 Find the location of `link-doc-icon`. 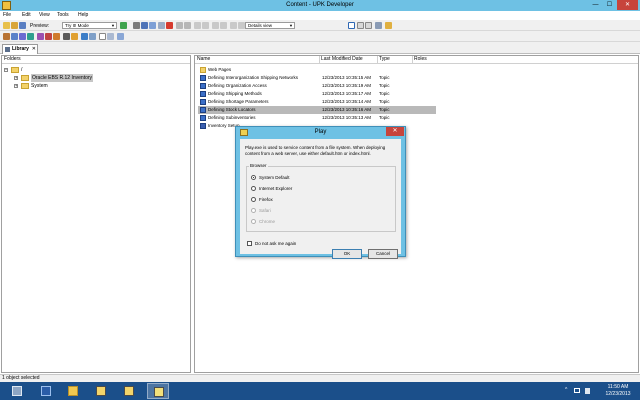

link-doc-icon is located at coordinates (120, 36).